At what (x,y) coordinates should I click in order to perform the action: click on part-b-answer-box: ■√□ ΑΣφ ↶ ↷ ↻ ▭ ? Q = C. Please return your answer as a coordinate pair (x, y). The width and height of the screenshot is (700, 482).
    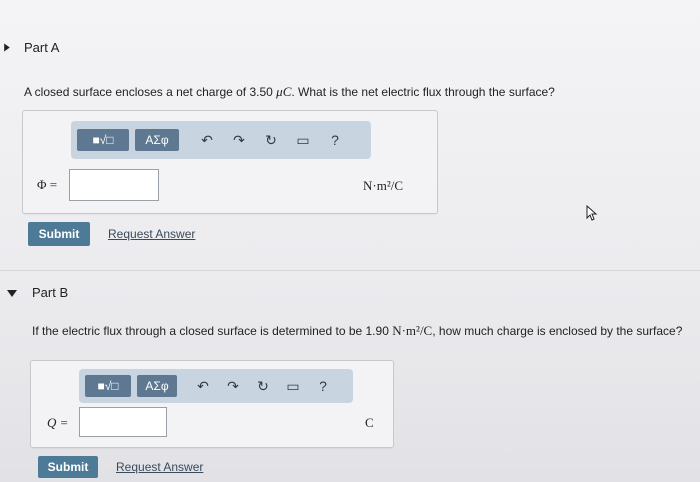
    Looking at the image, I should click on (212, 404).